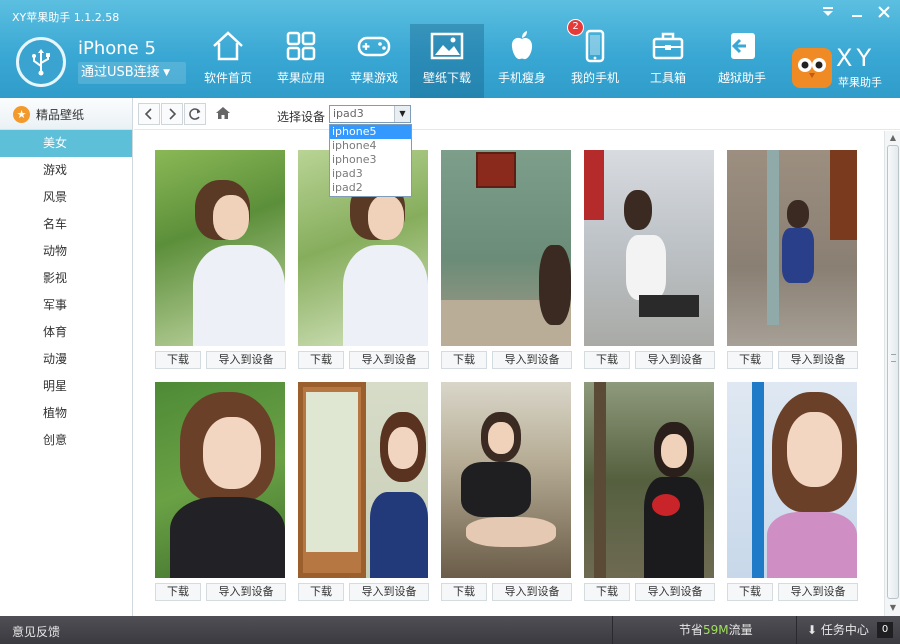  What do you see at coordinates (828, 15) in the screenshot?
I see `menu-dropdown-icon` at bounding box center [828, 15].